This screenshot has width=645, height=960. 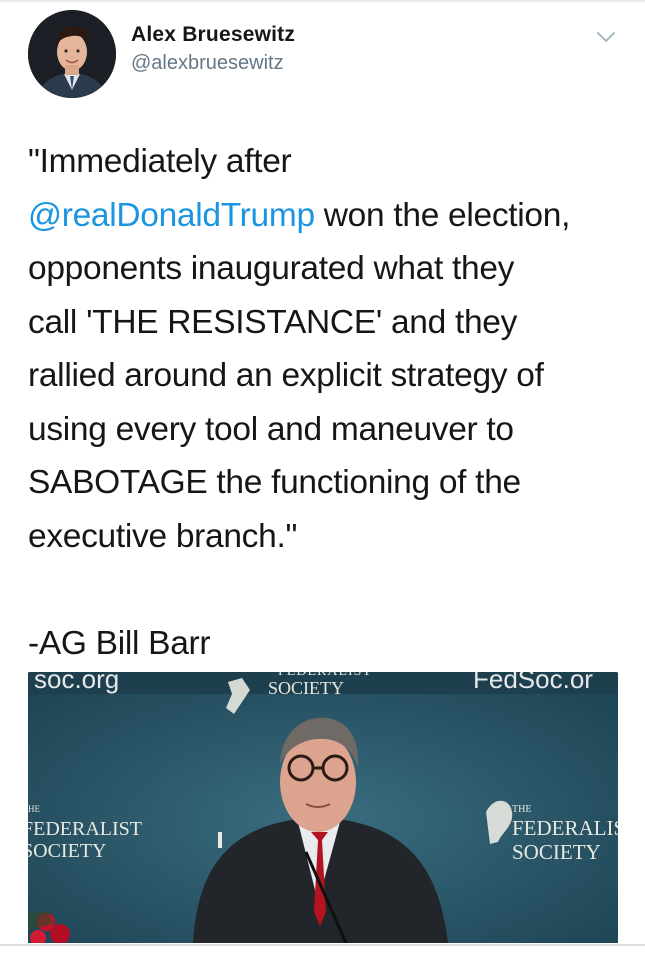 I want to click on sign-left-small: HE, so click(x=34, y=809).